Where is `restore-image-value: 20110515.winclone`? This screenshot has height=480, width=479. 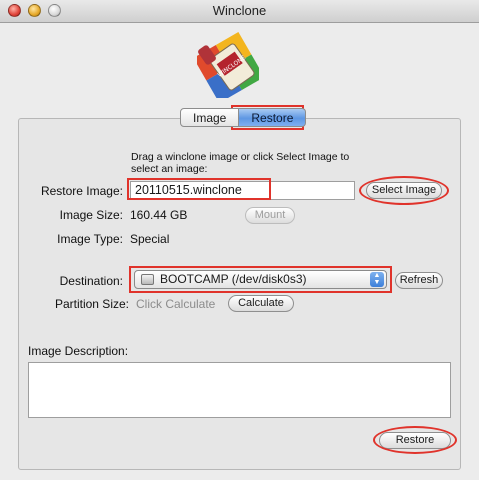 restore-image-value: 20110515.winclone is located at coordinates (188, 190).